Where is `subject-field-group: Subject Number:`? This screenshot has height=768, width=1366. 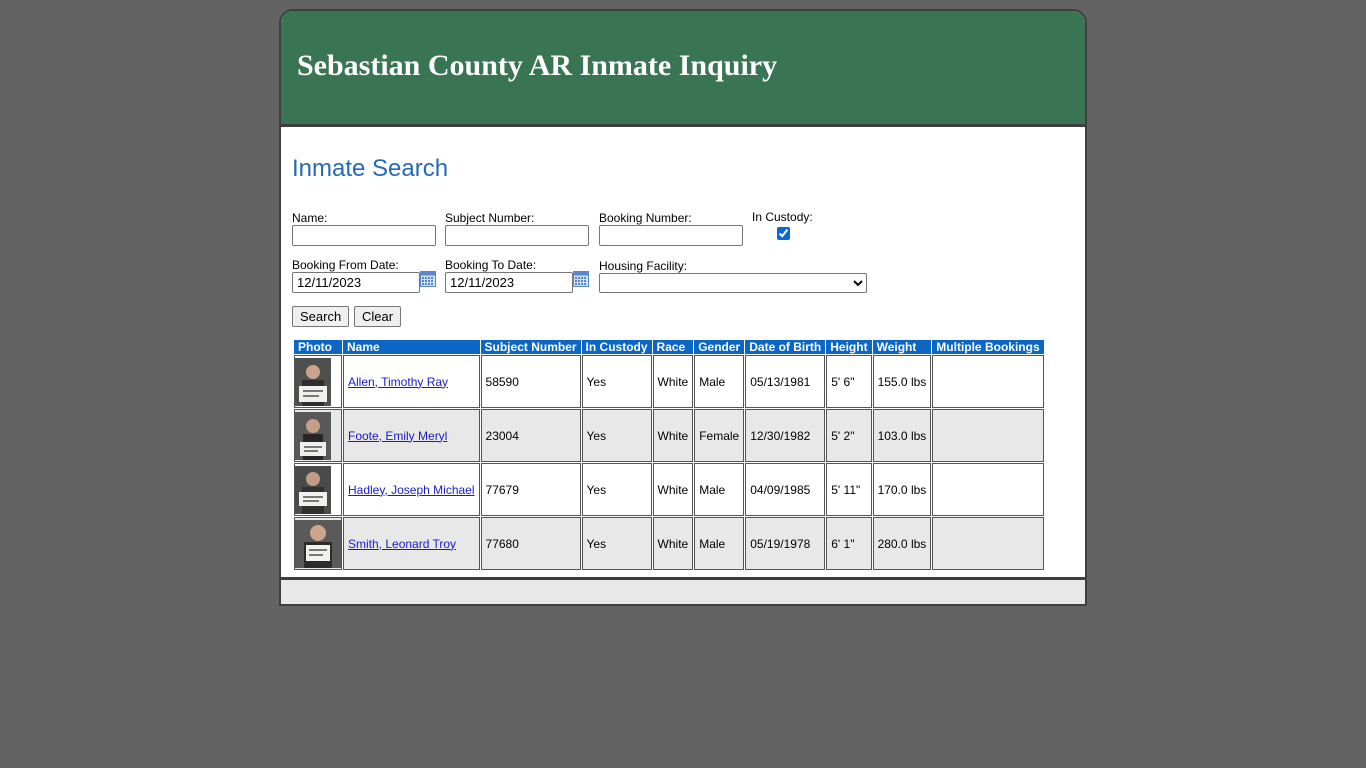 subject-field-group: Subject Number: is located at coordinates (517, 228).